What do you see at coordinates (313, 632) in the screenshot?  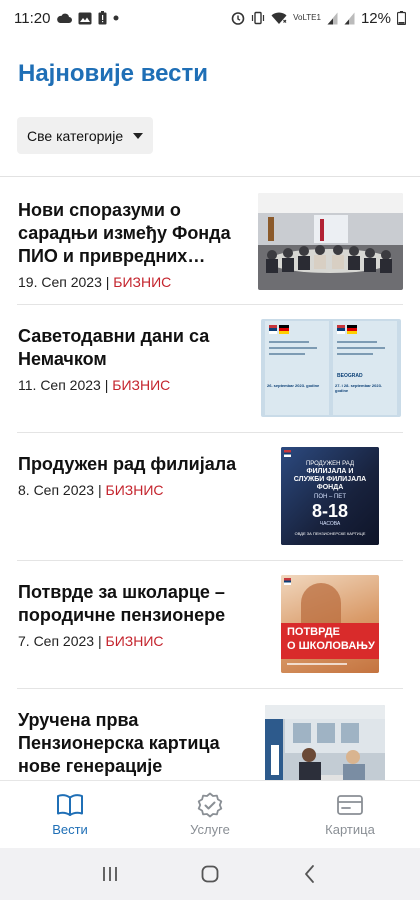 I see `school-line1: ПОТВРДЕ` at bounding box center [313, 632].